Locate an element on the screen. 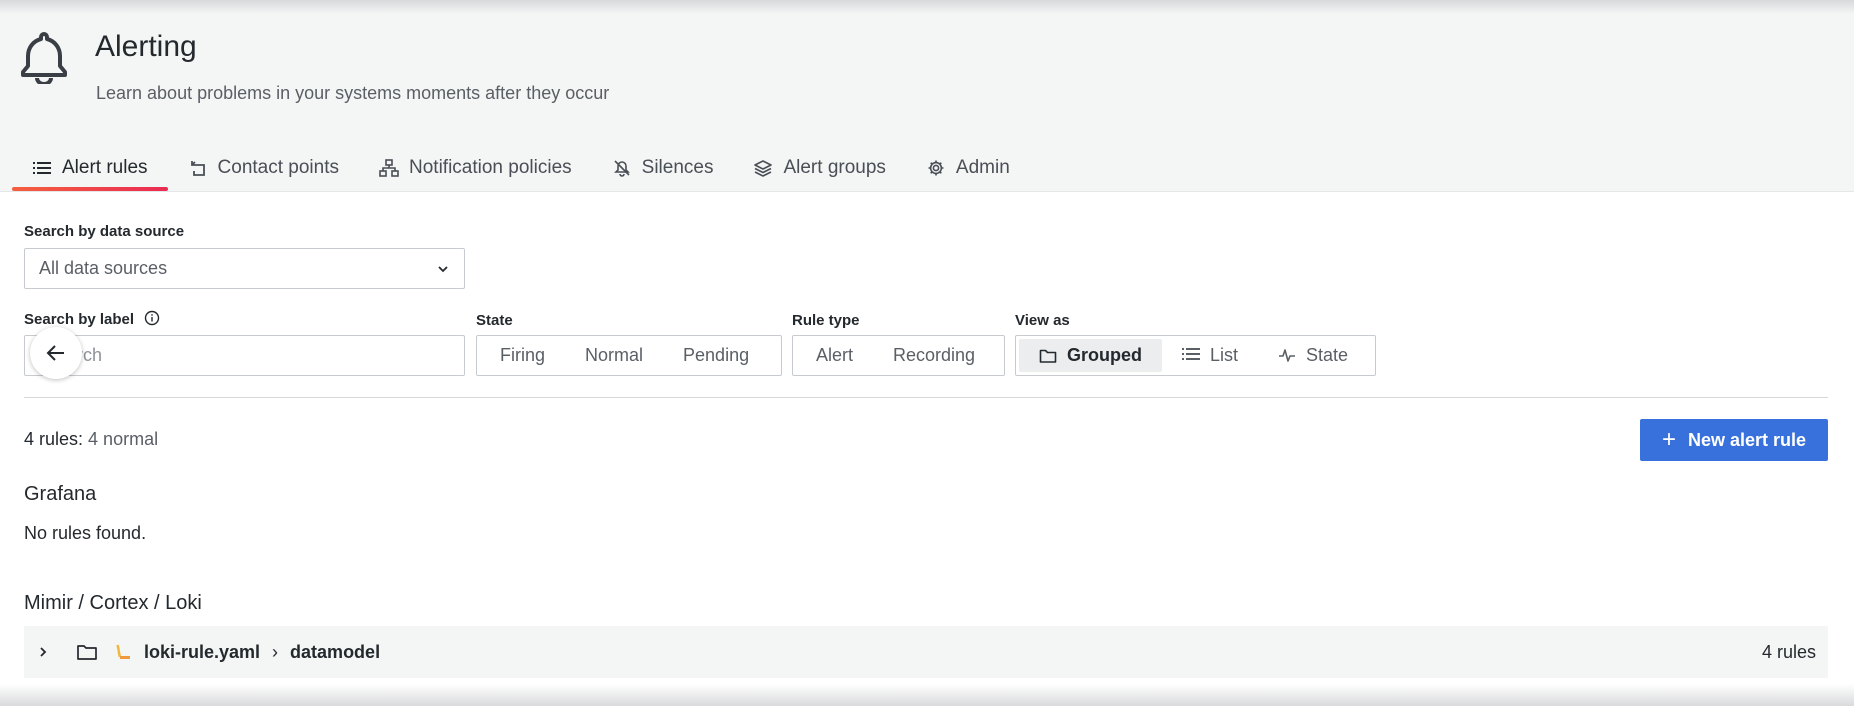 This screenshot has height=706, width=1854. label-search-label: Search by label is located at coordinates (92, 319).